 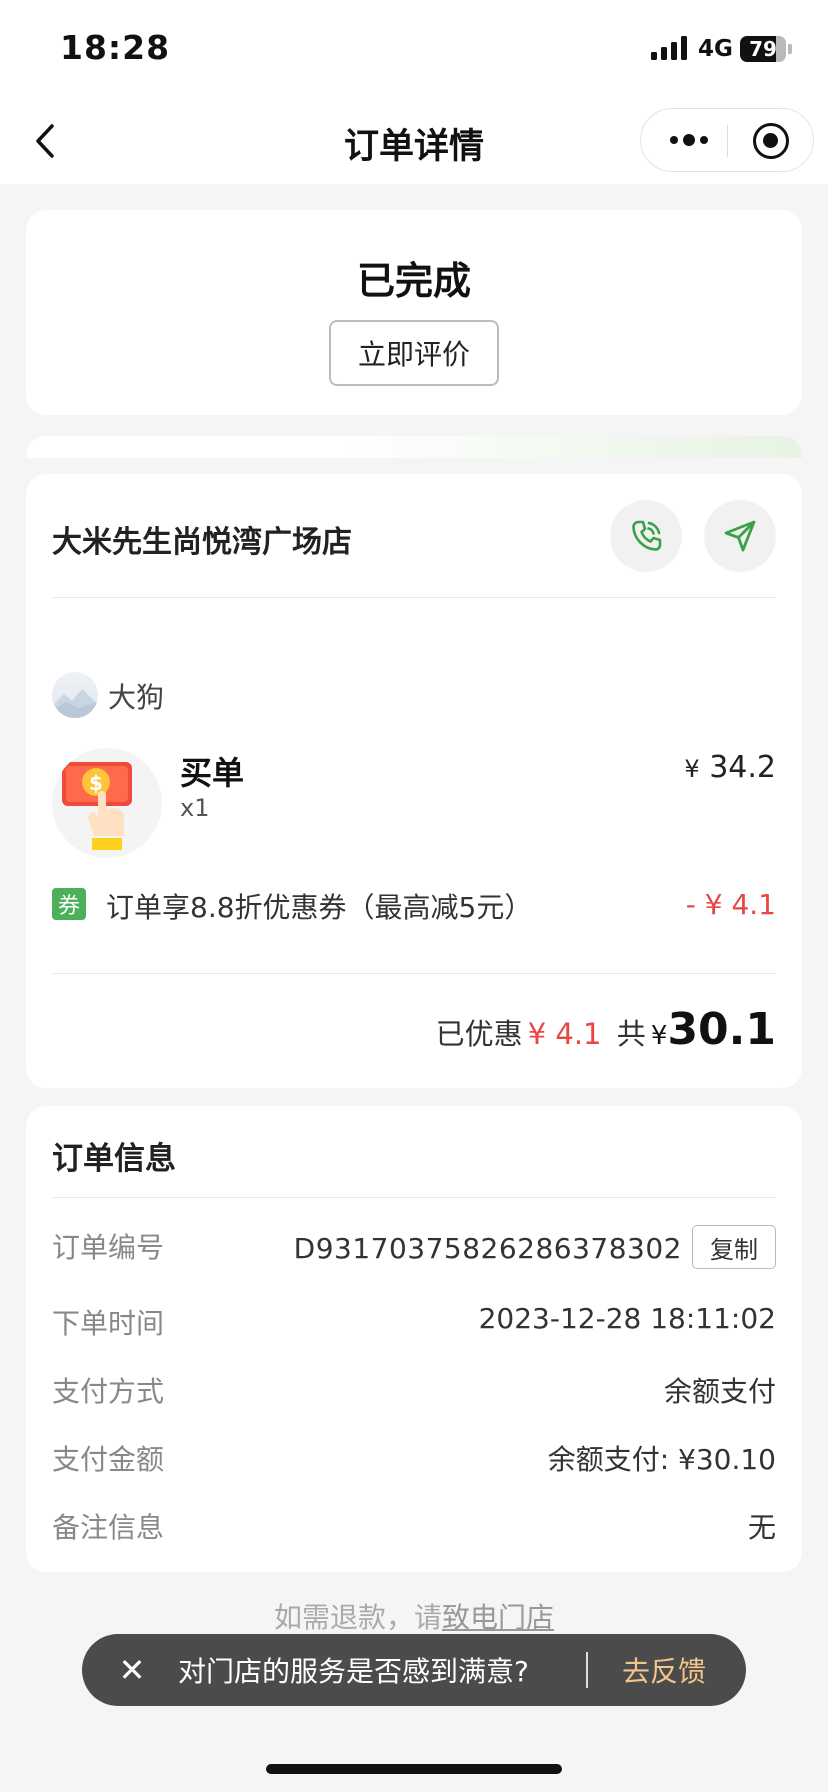 I want to click on navigate-store-button, so click(x=740, y=536).